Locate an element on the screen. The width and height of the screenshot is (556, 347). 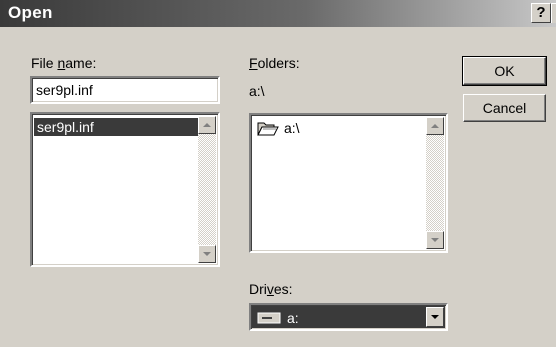
floppy-drive-icon is located at coordinates (269, 318).